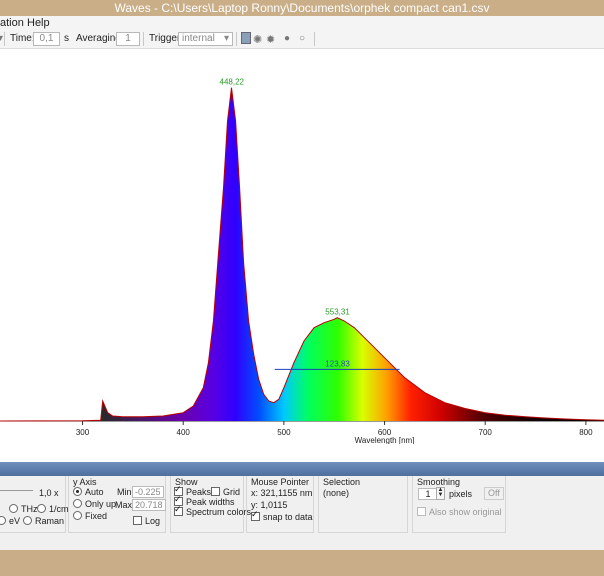  I want to click on snap-checkbox, so click(255, 515).